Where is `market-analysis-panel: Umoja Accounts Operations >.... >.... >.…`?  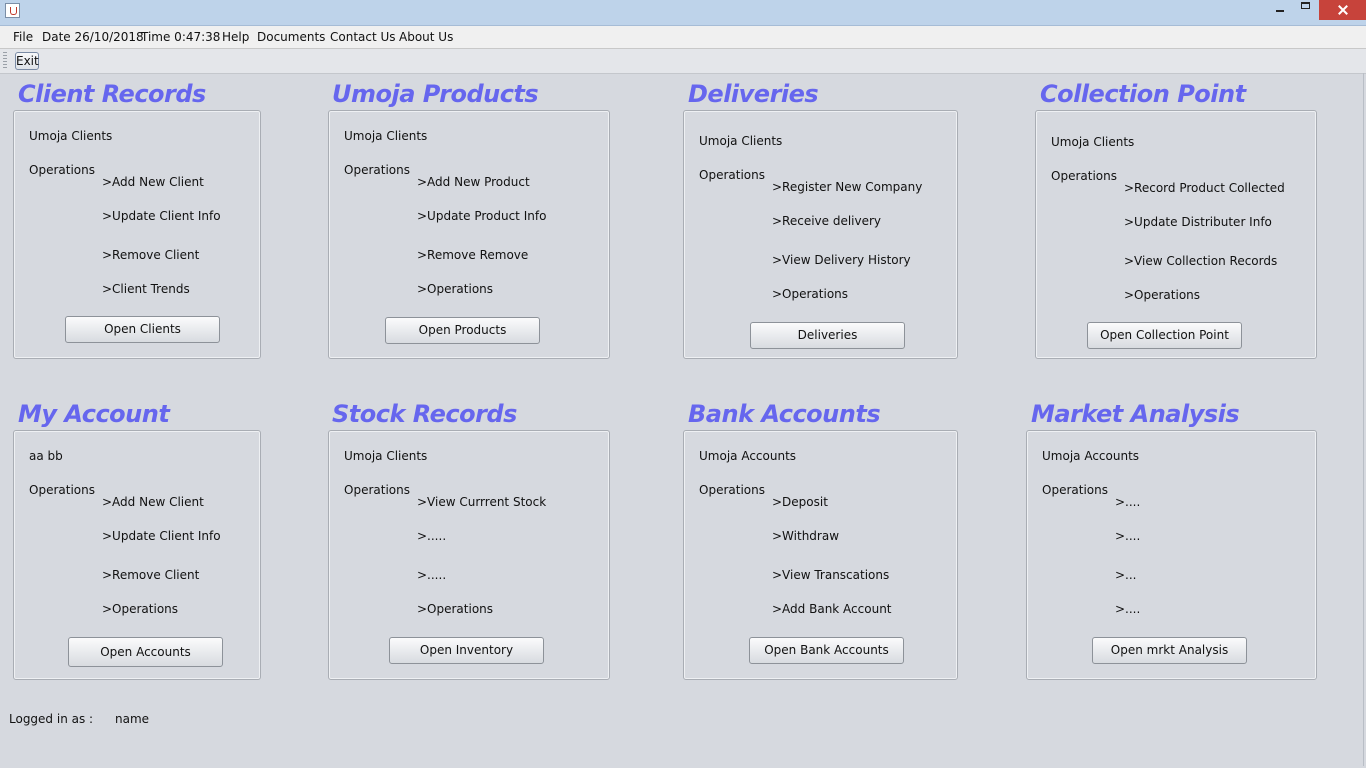 market-analysis-panel: Umoja Accounts Operations >.... >.... >.… is located at coordinates (1171, 555).